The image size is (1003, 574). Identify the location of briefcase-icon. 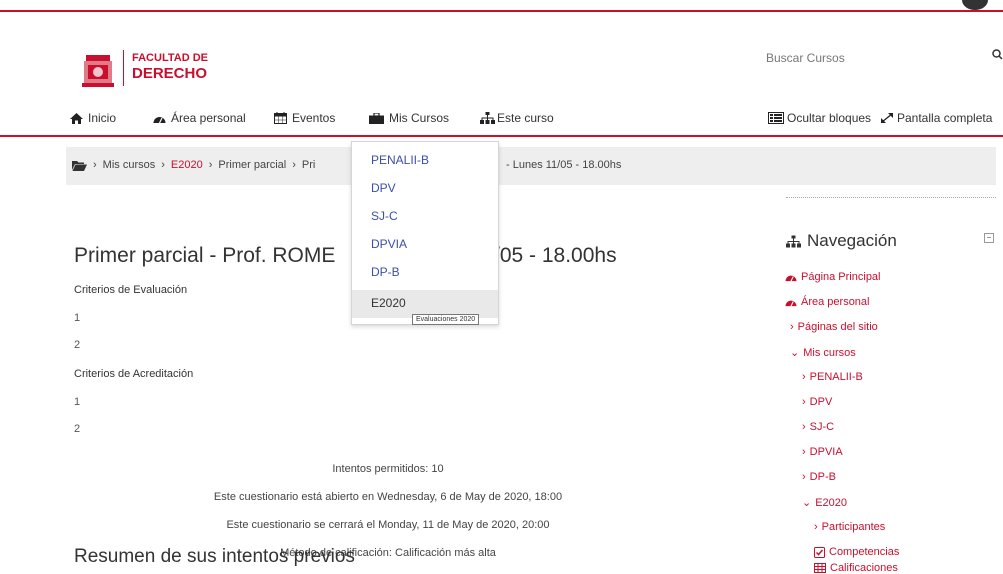
(376, 118).